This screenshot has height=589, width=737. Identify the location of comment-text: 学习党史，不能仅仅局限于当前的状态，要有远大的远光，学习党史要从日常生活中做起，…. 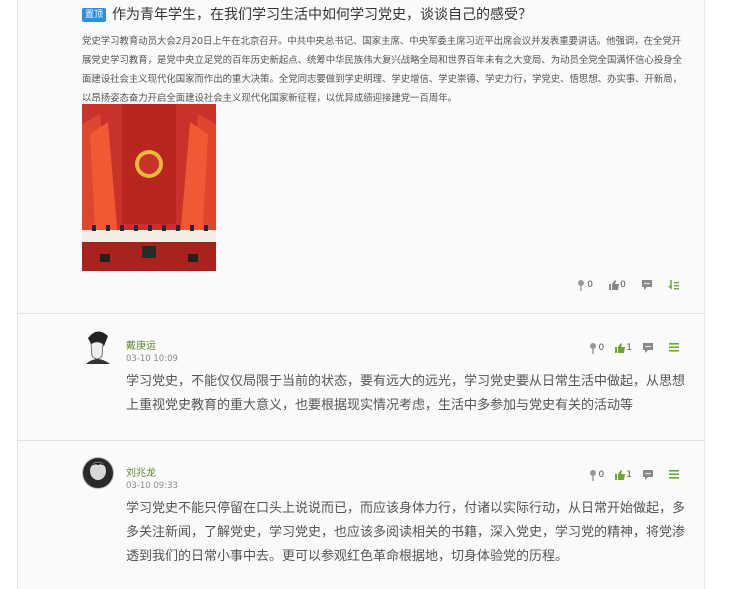
(406, 393).